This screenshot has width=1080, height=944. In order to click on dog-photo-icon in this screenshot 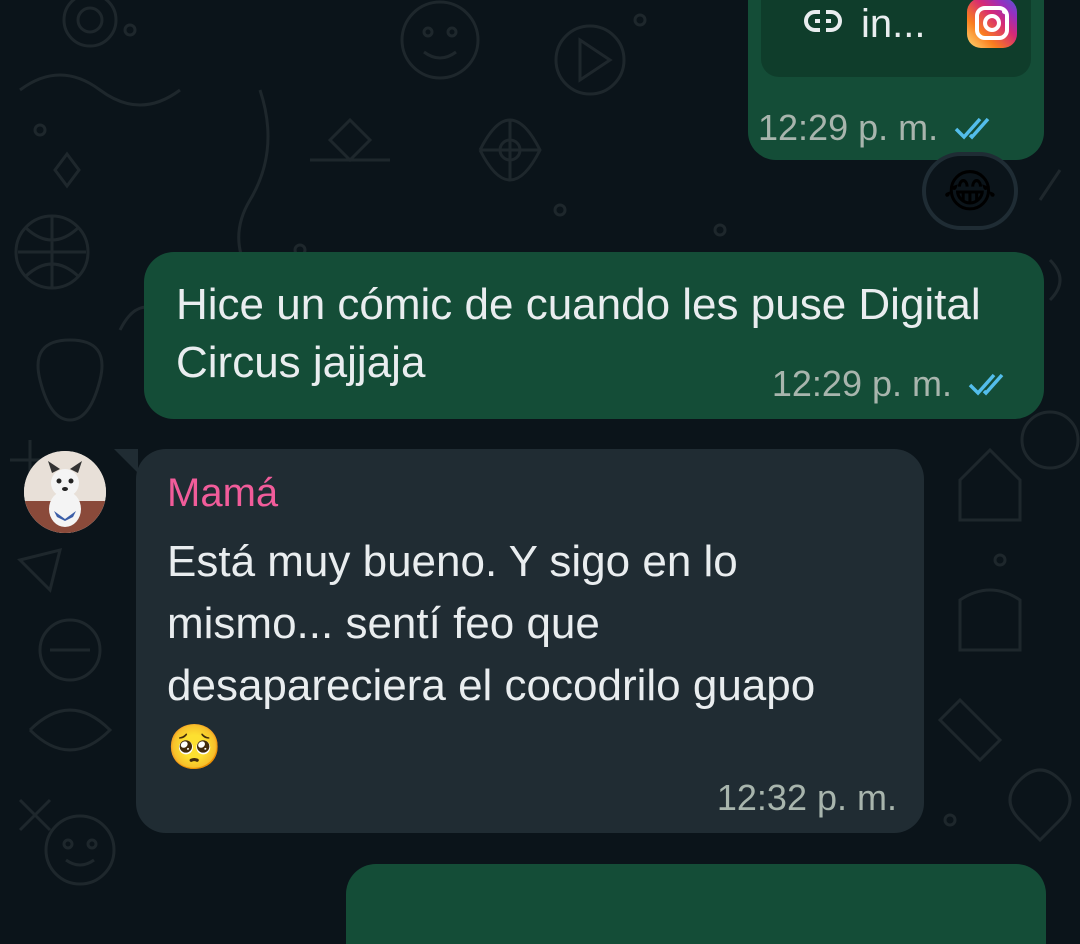, I will do `click(65, 492)`.